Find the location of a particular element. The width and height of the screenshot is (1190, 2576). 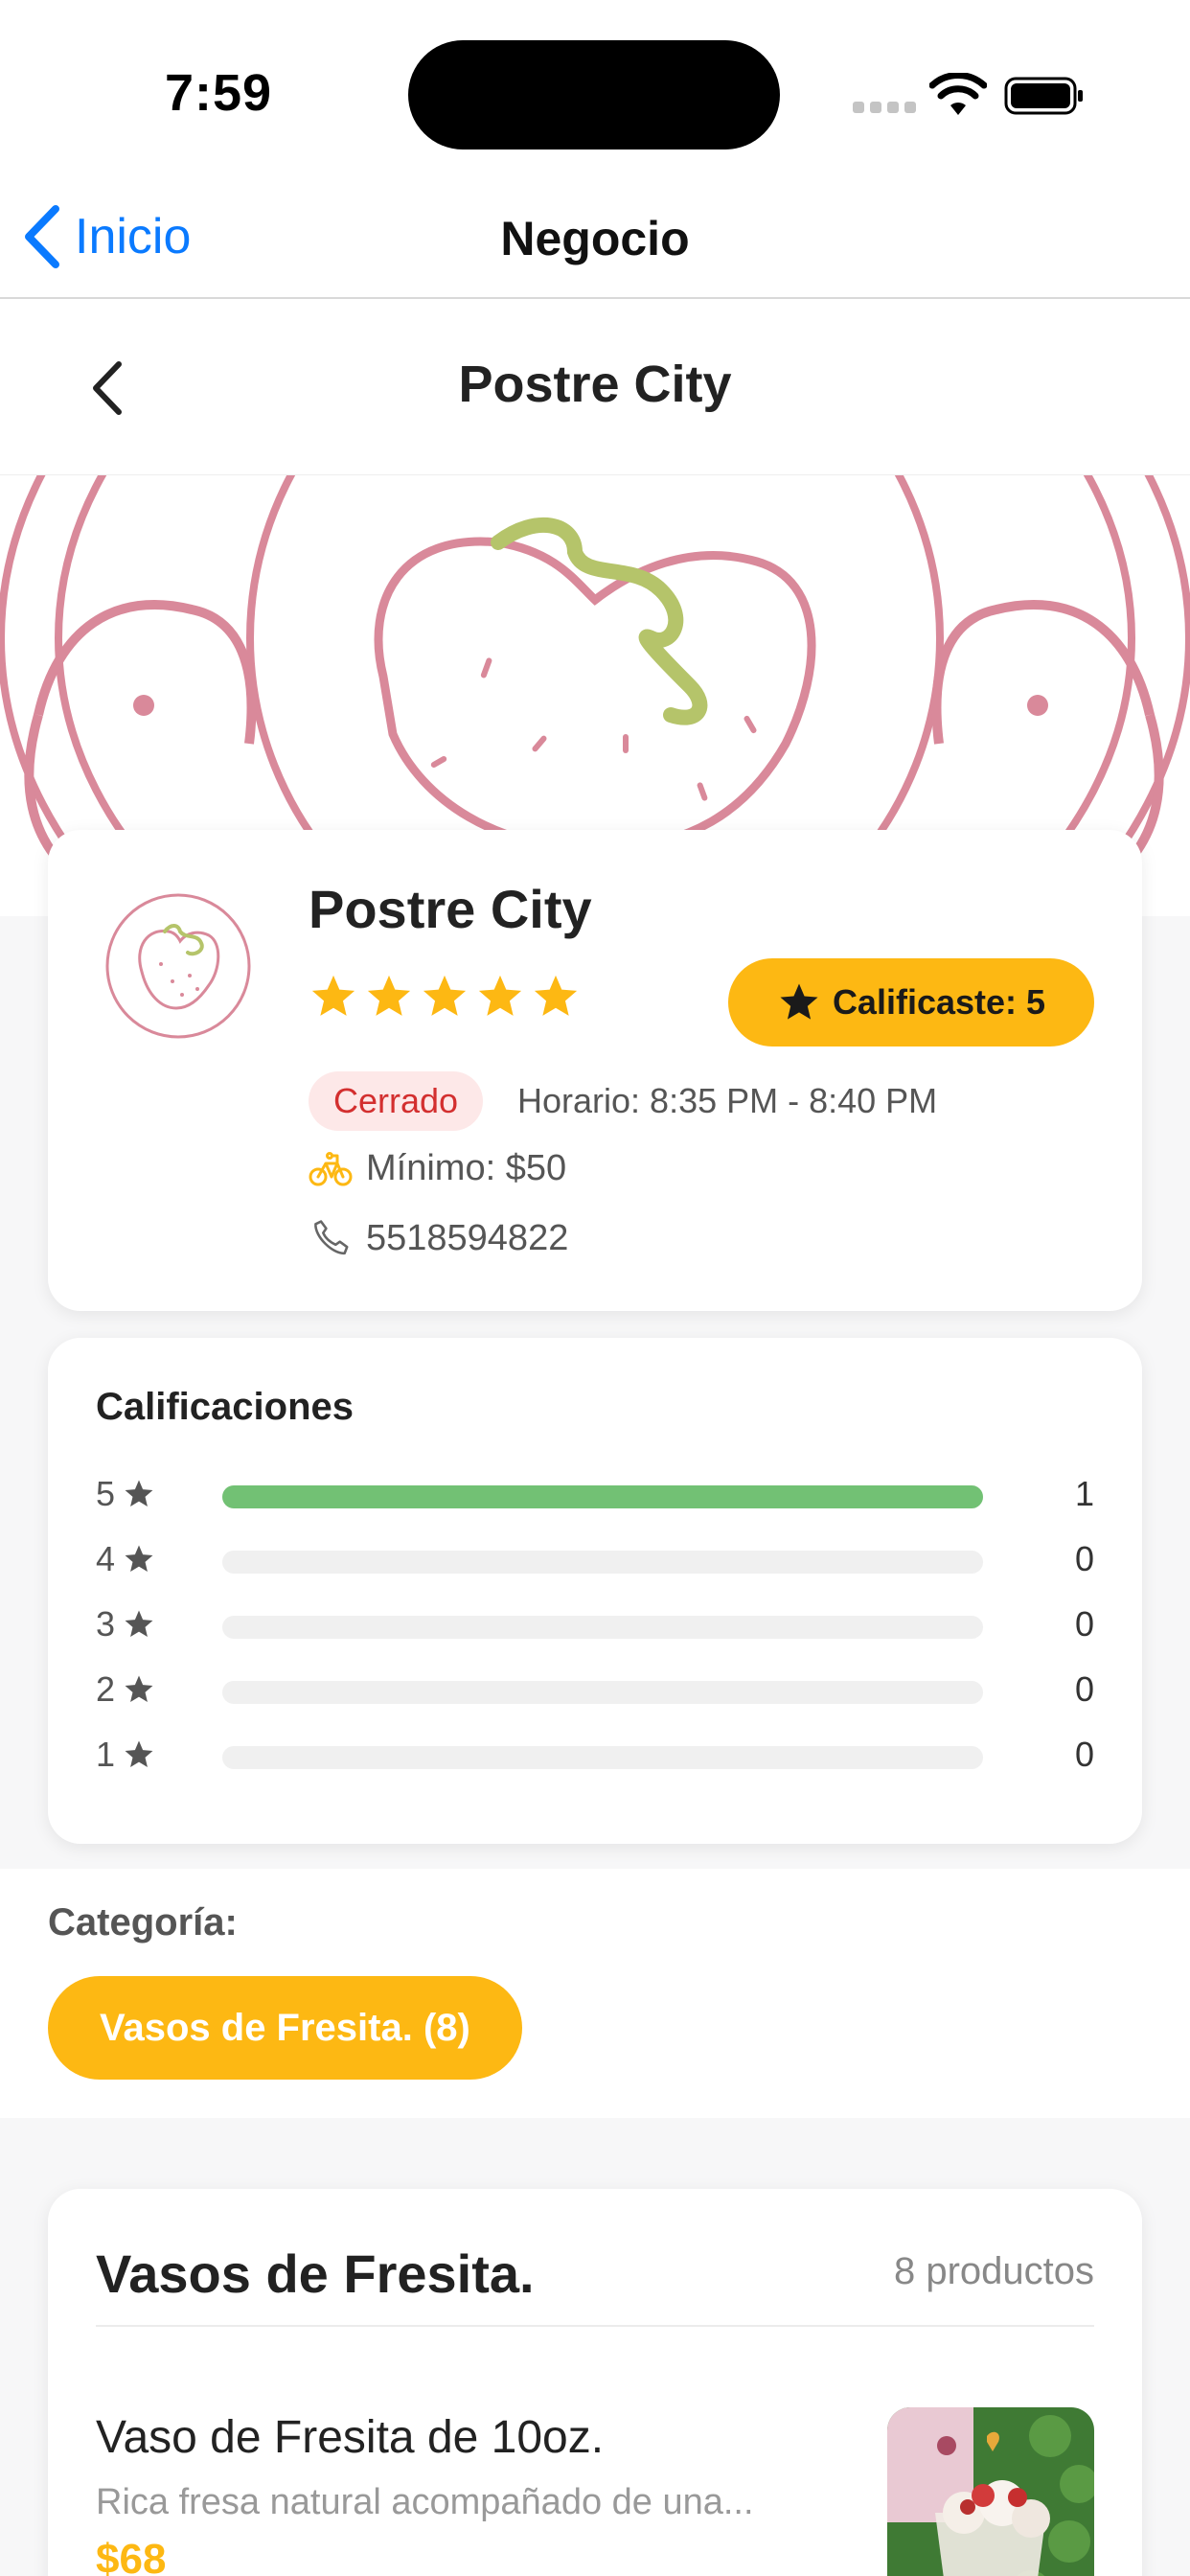

ratings-title: Calificaciones is located at coordinates (226, 1407).